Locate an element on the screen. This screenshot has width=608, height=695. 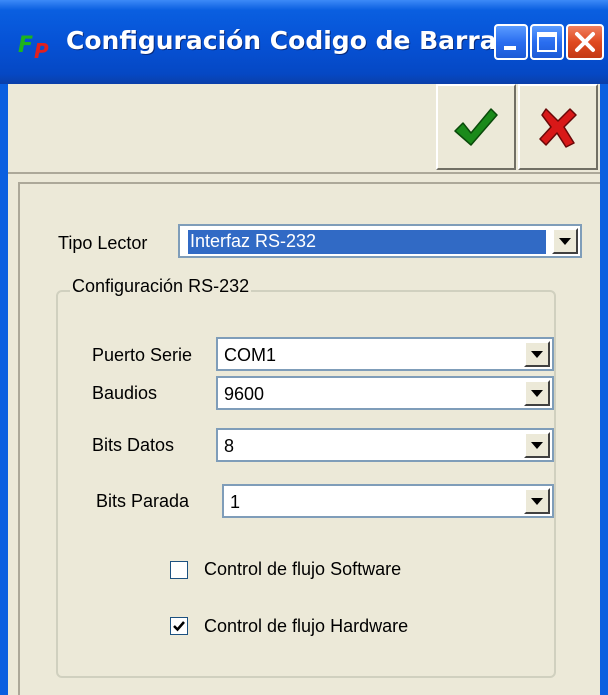
window-border-right is located at coordinates (604, 389).